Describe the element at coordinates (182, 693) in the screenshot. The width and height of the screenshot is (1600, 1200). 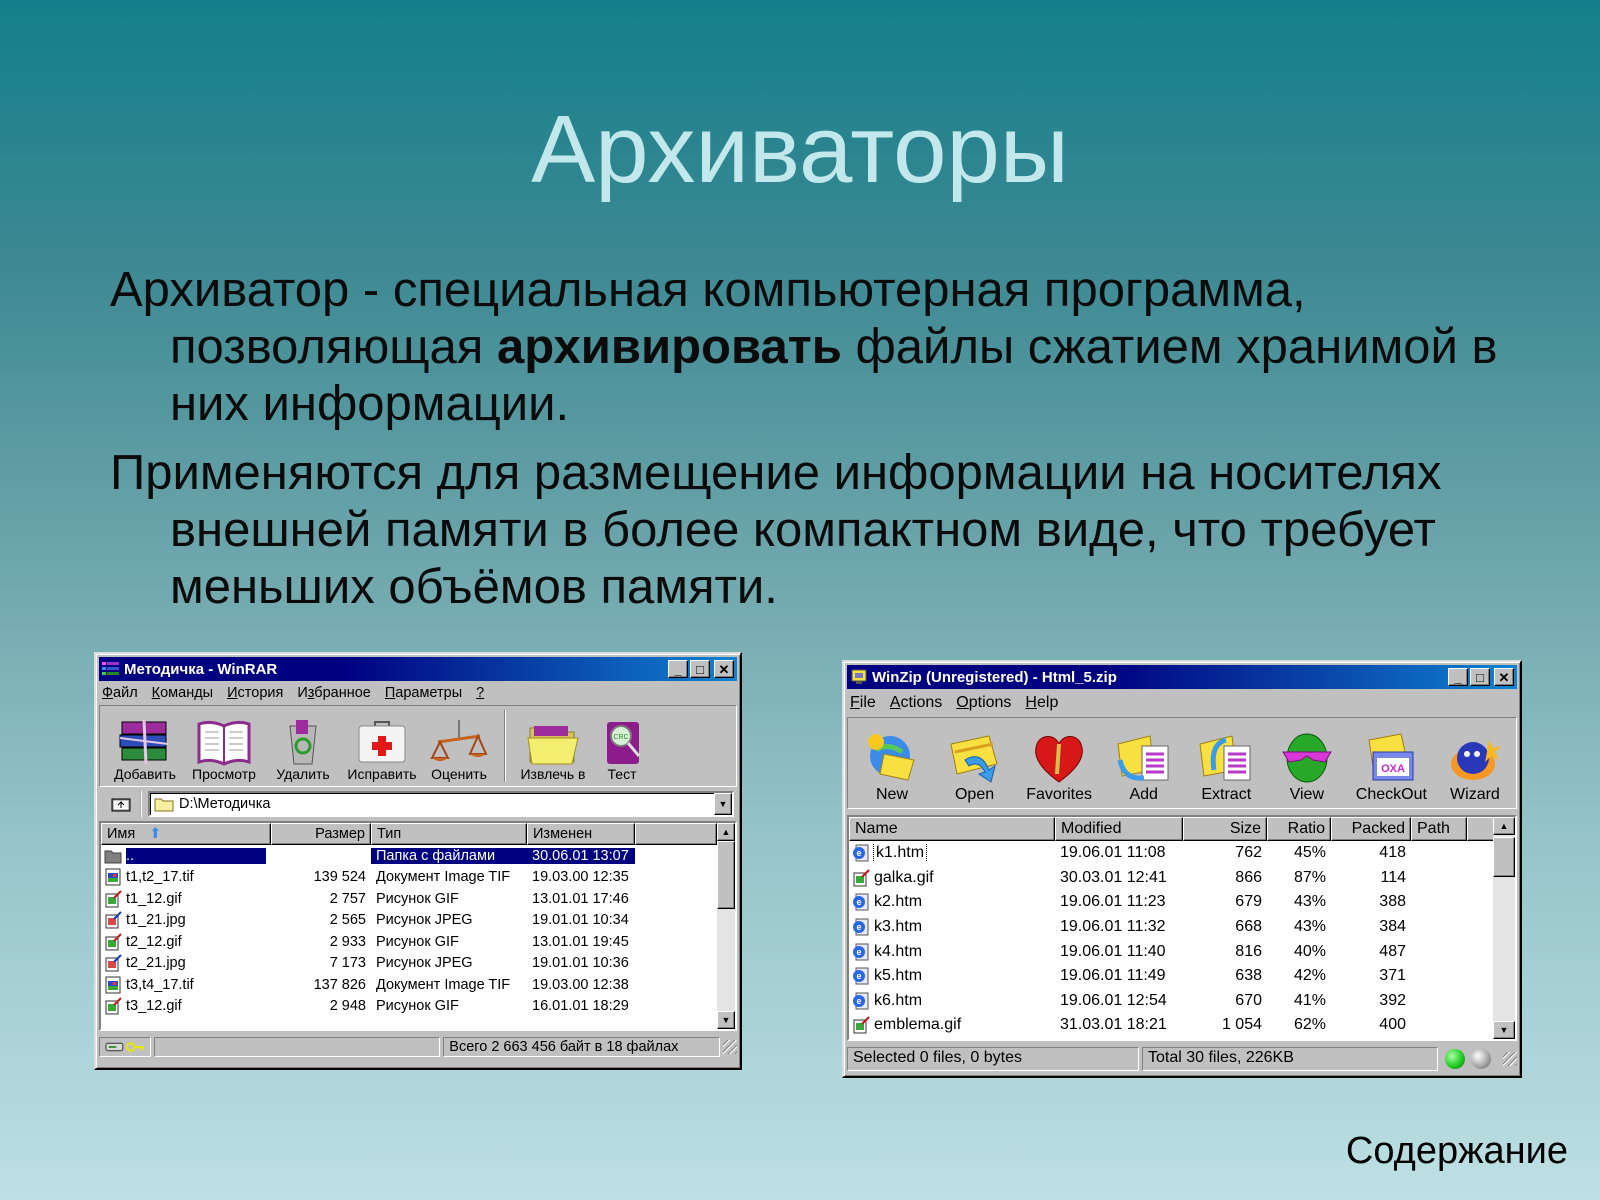
I see `rar-menu-item: Команды` at that location.